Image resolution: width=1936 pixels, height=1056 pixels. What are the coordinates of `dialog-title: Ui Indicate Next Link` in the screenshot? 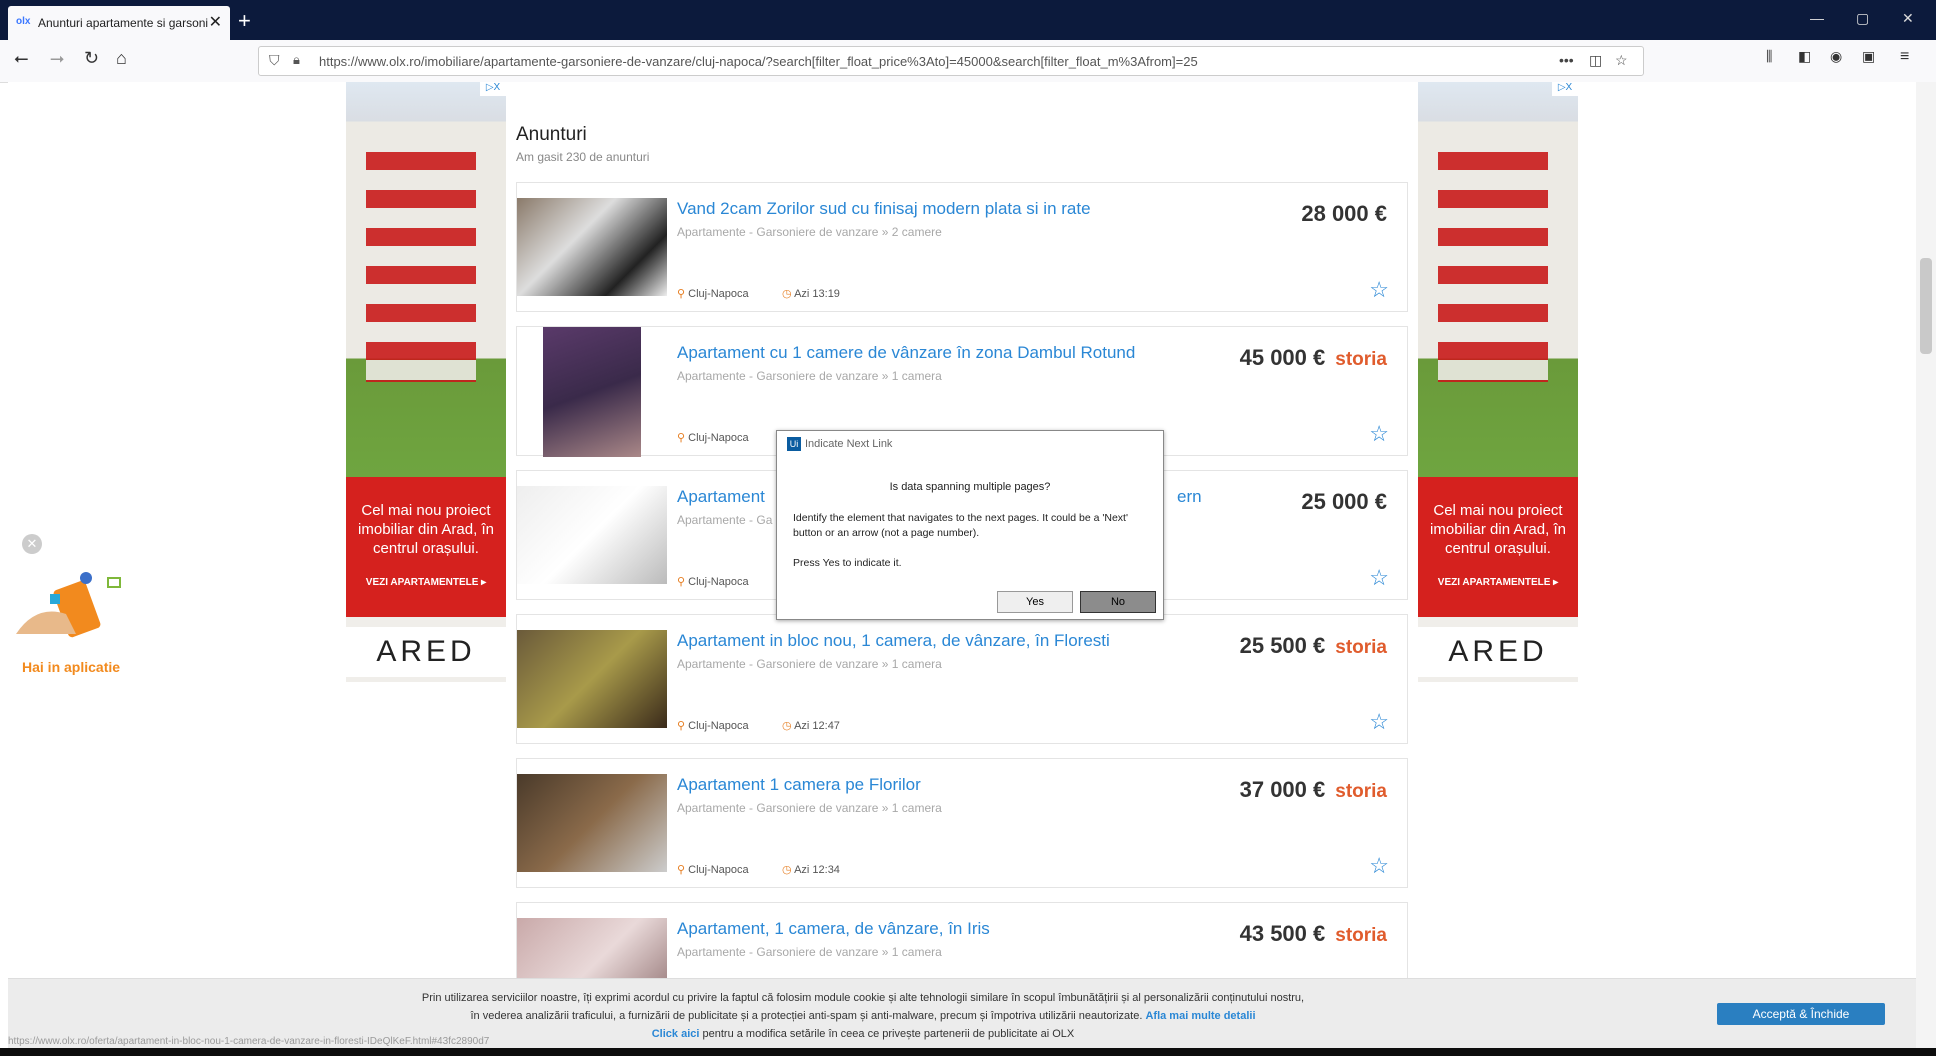 It's located at (839, 444).